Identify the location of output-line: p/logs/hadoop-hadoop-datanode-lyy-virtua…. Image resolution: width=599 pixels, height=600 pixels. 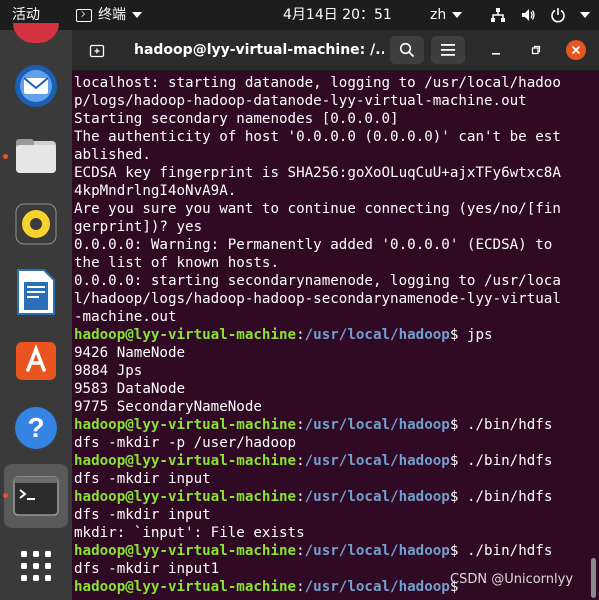
(300, 101).